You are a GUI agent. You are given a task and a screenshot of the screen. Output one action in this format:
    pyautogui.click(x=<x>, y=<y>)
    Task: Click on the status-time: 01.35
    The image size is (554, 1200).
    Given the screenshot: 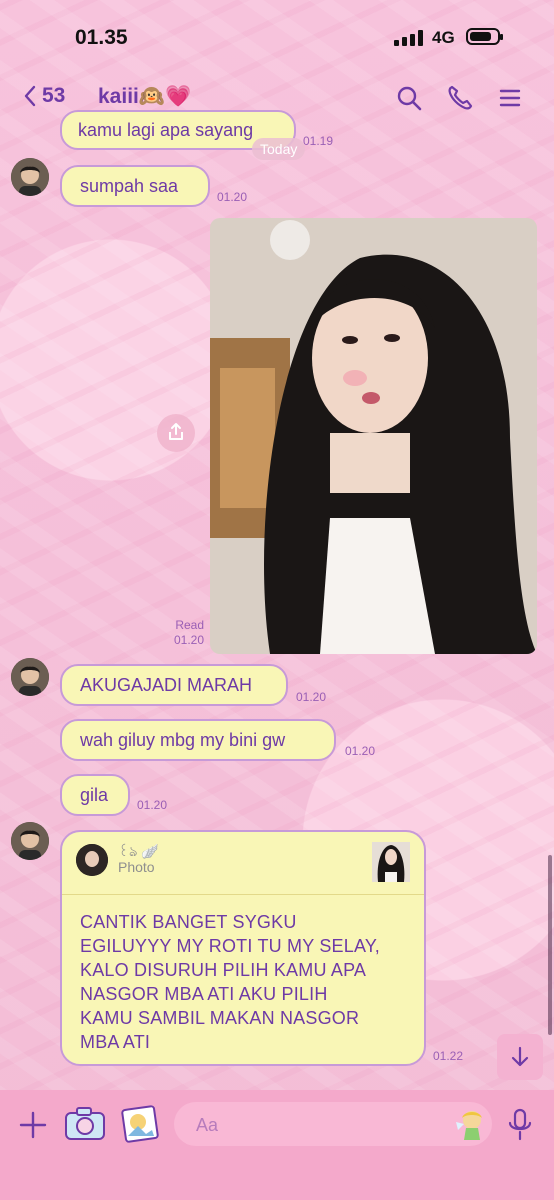 What is the action you would take?
    pyautogui.click(x=101, y=37)
    